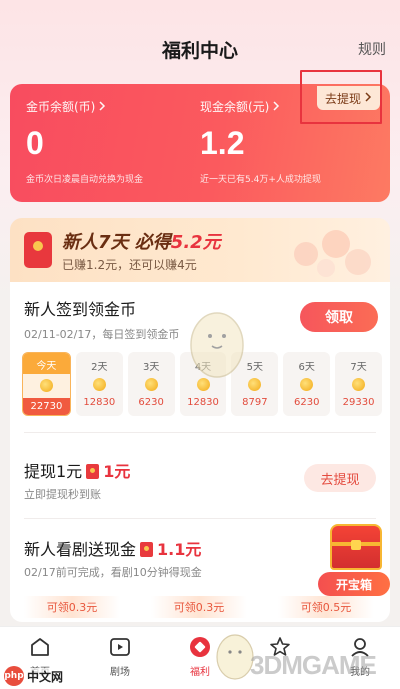 The image size is (400, 689). What do you see at coordinates (62, 494) in the screenshot?
I see `withdraw-task-subtitle: 立即提现秒到账` at bounding box center [62, 494].